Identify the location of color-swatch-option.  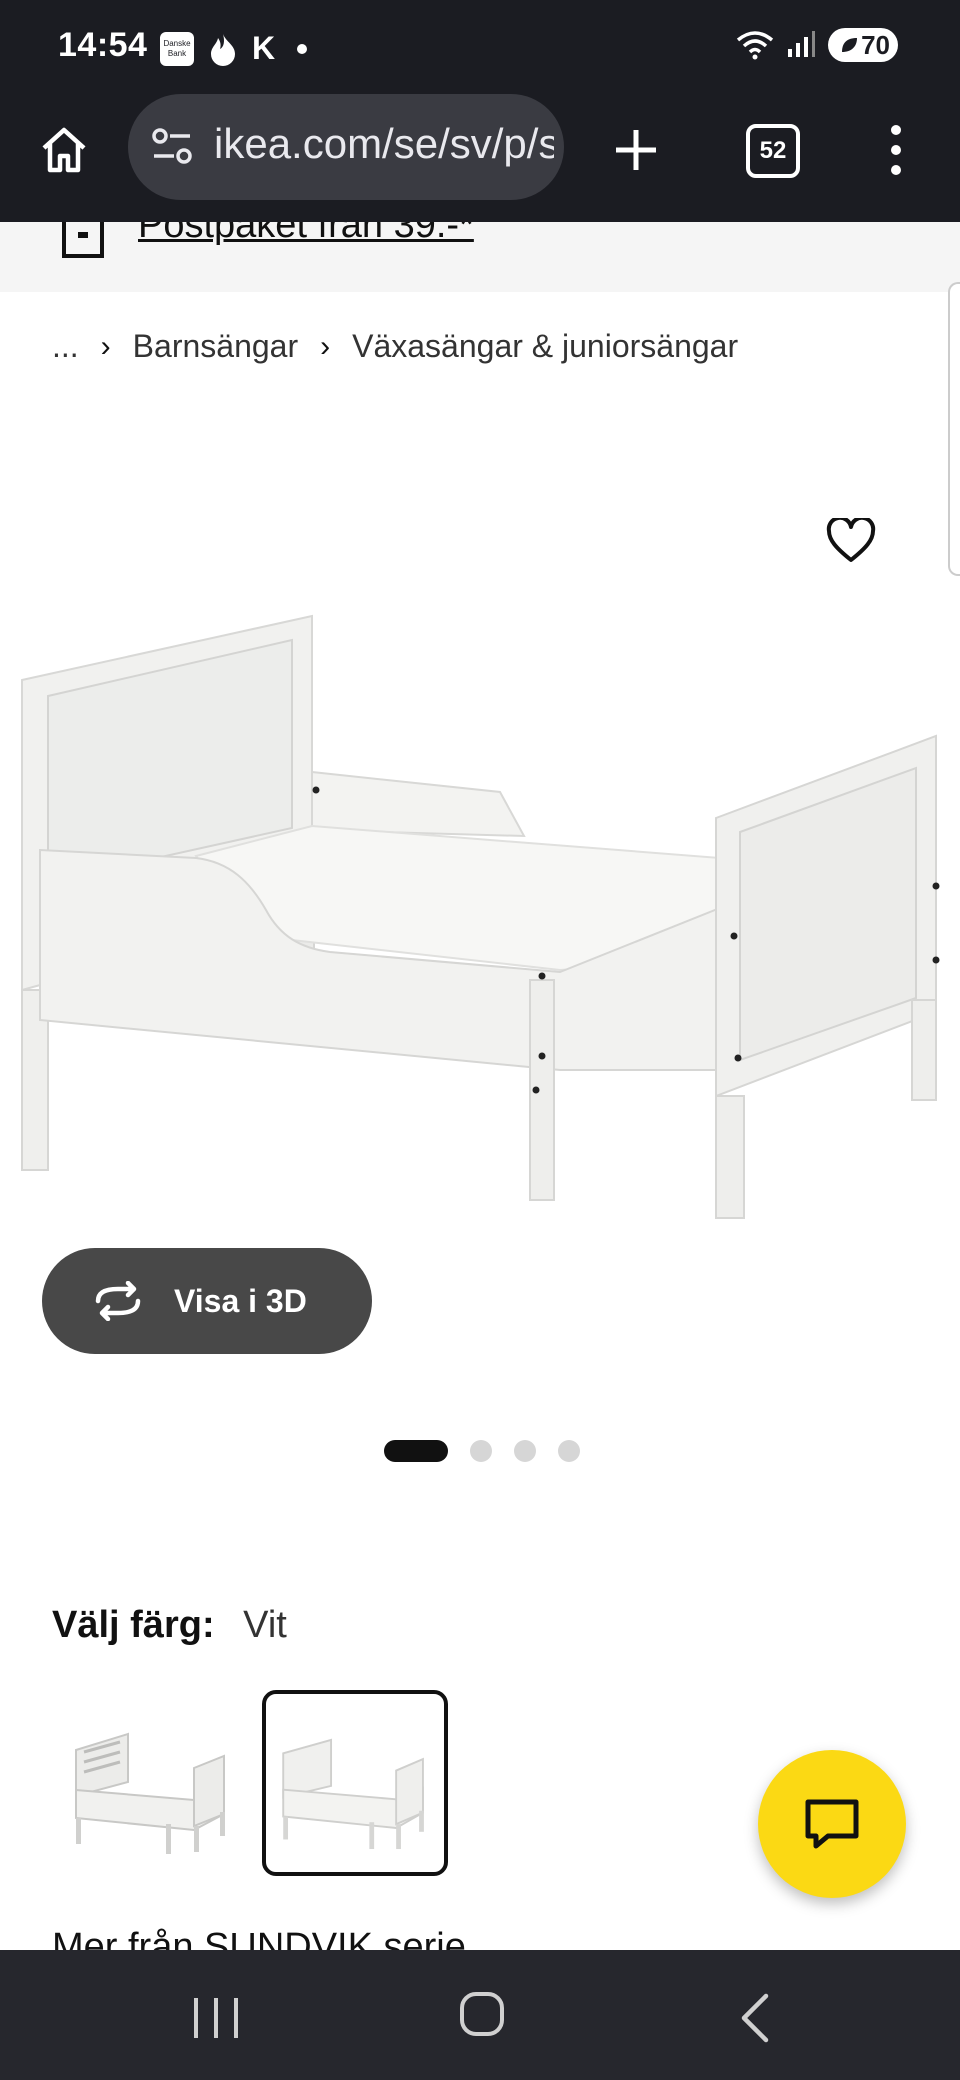
(147, 1783).